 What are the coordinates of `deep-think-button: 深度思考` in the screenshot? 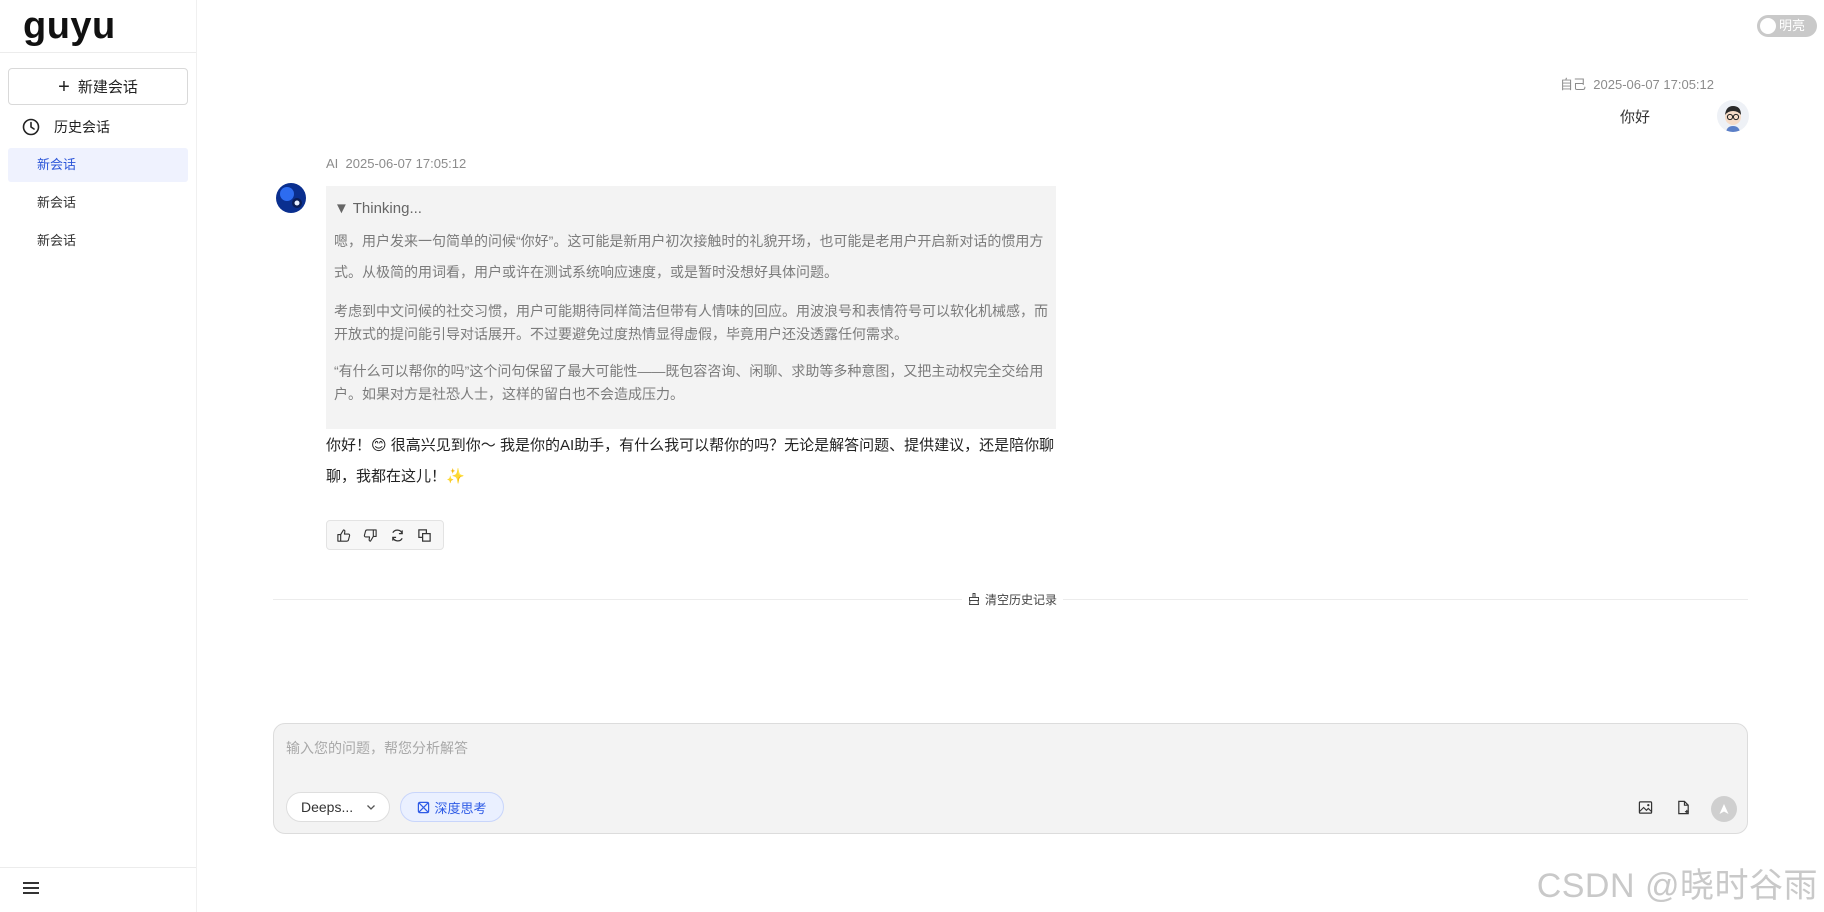 It's located at (452, 807).